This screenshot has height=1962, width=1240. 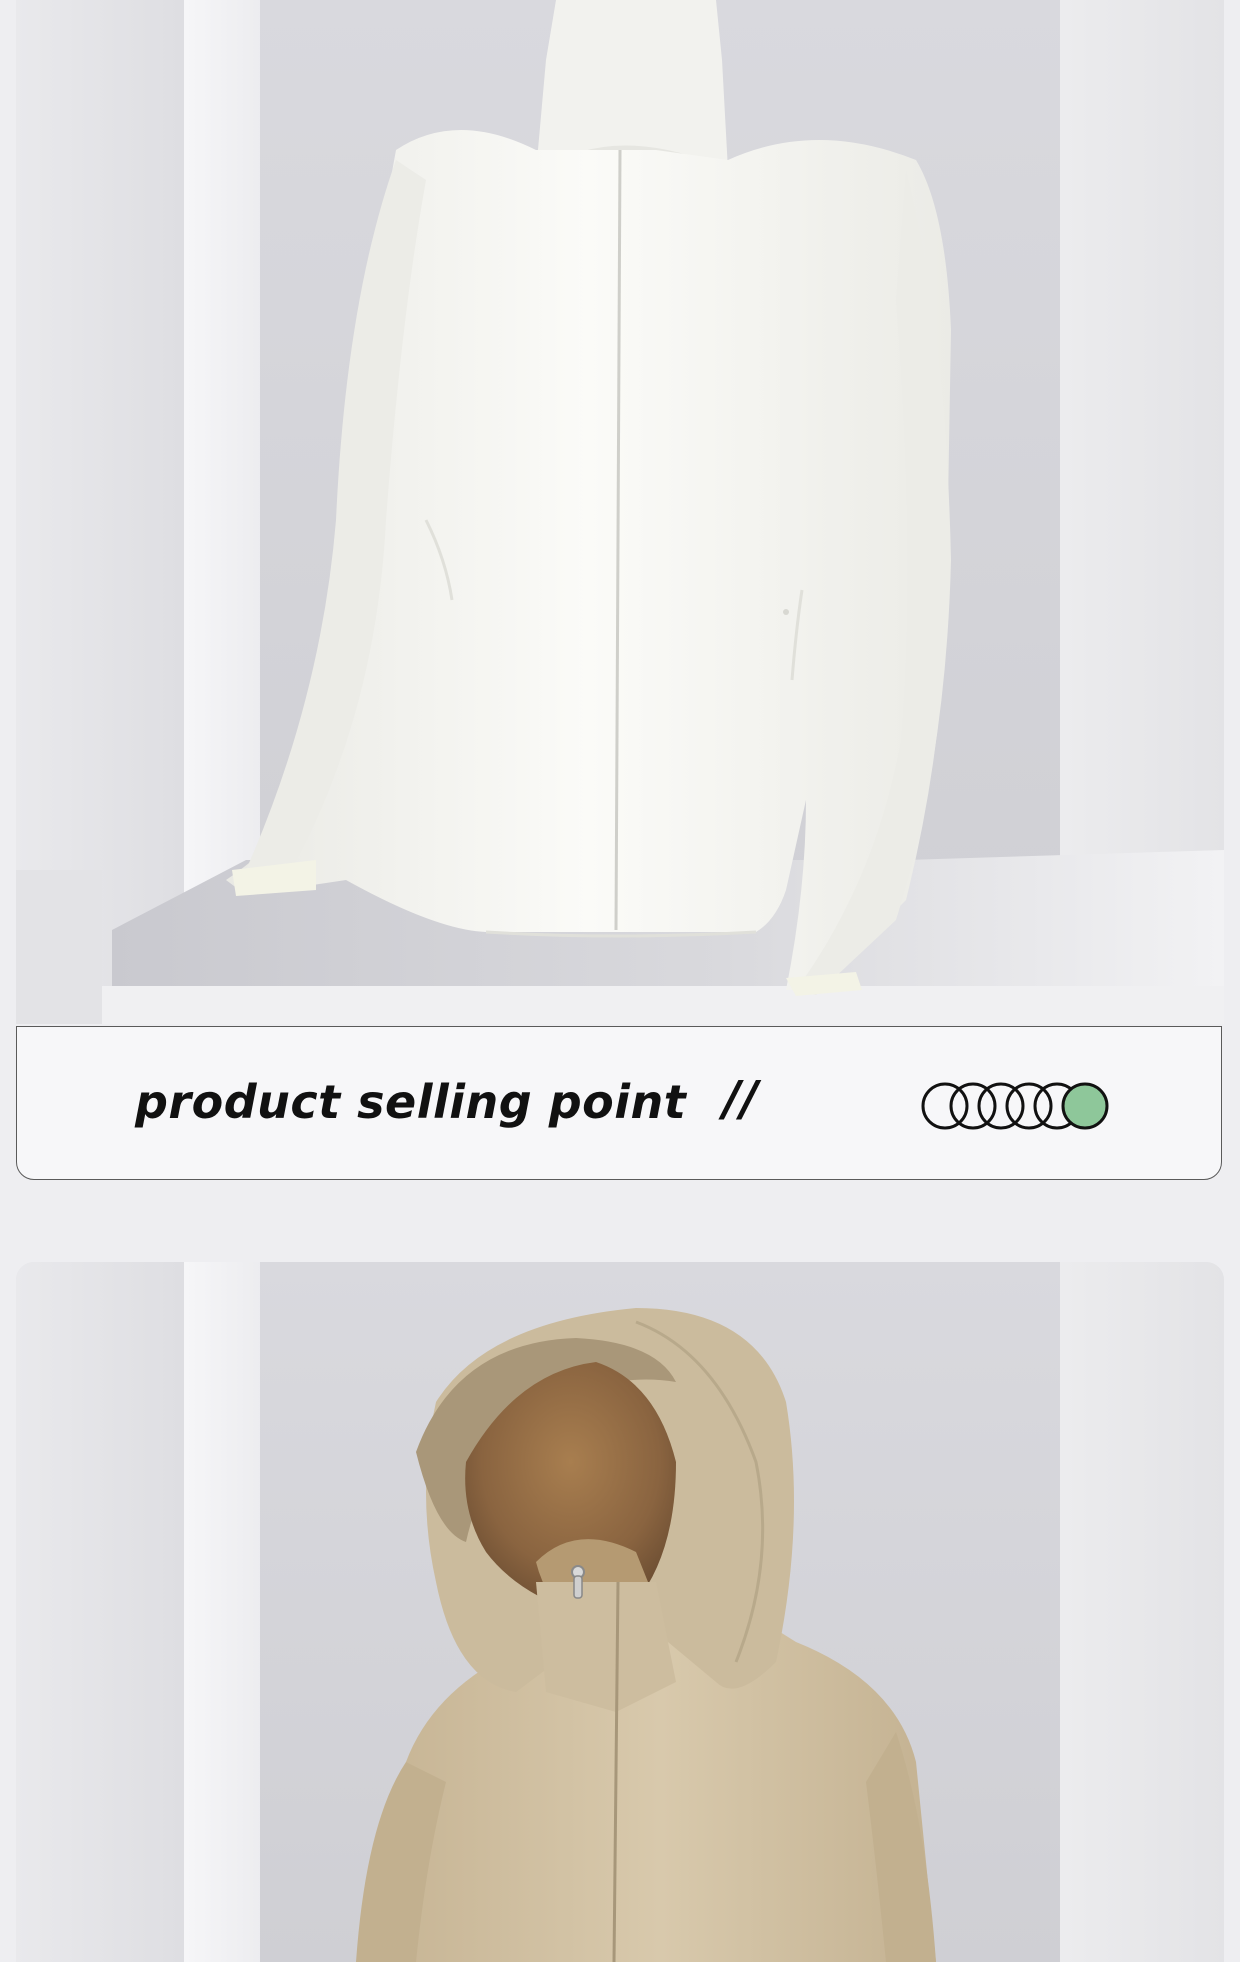 I want to click on progress-indicator, so click(x=1015, y=1106).